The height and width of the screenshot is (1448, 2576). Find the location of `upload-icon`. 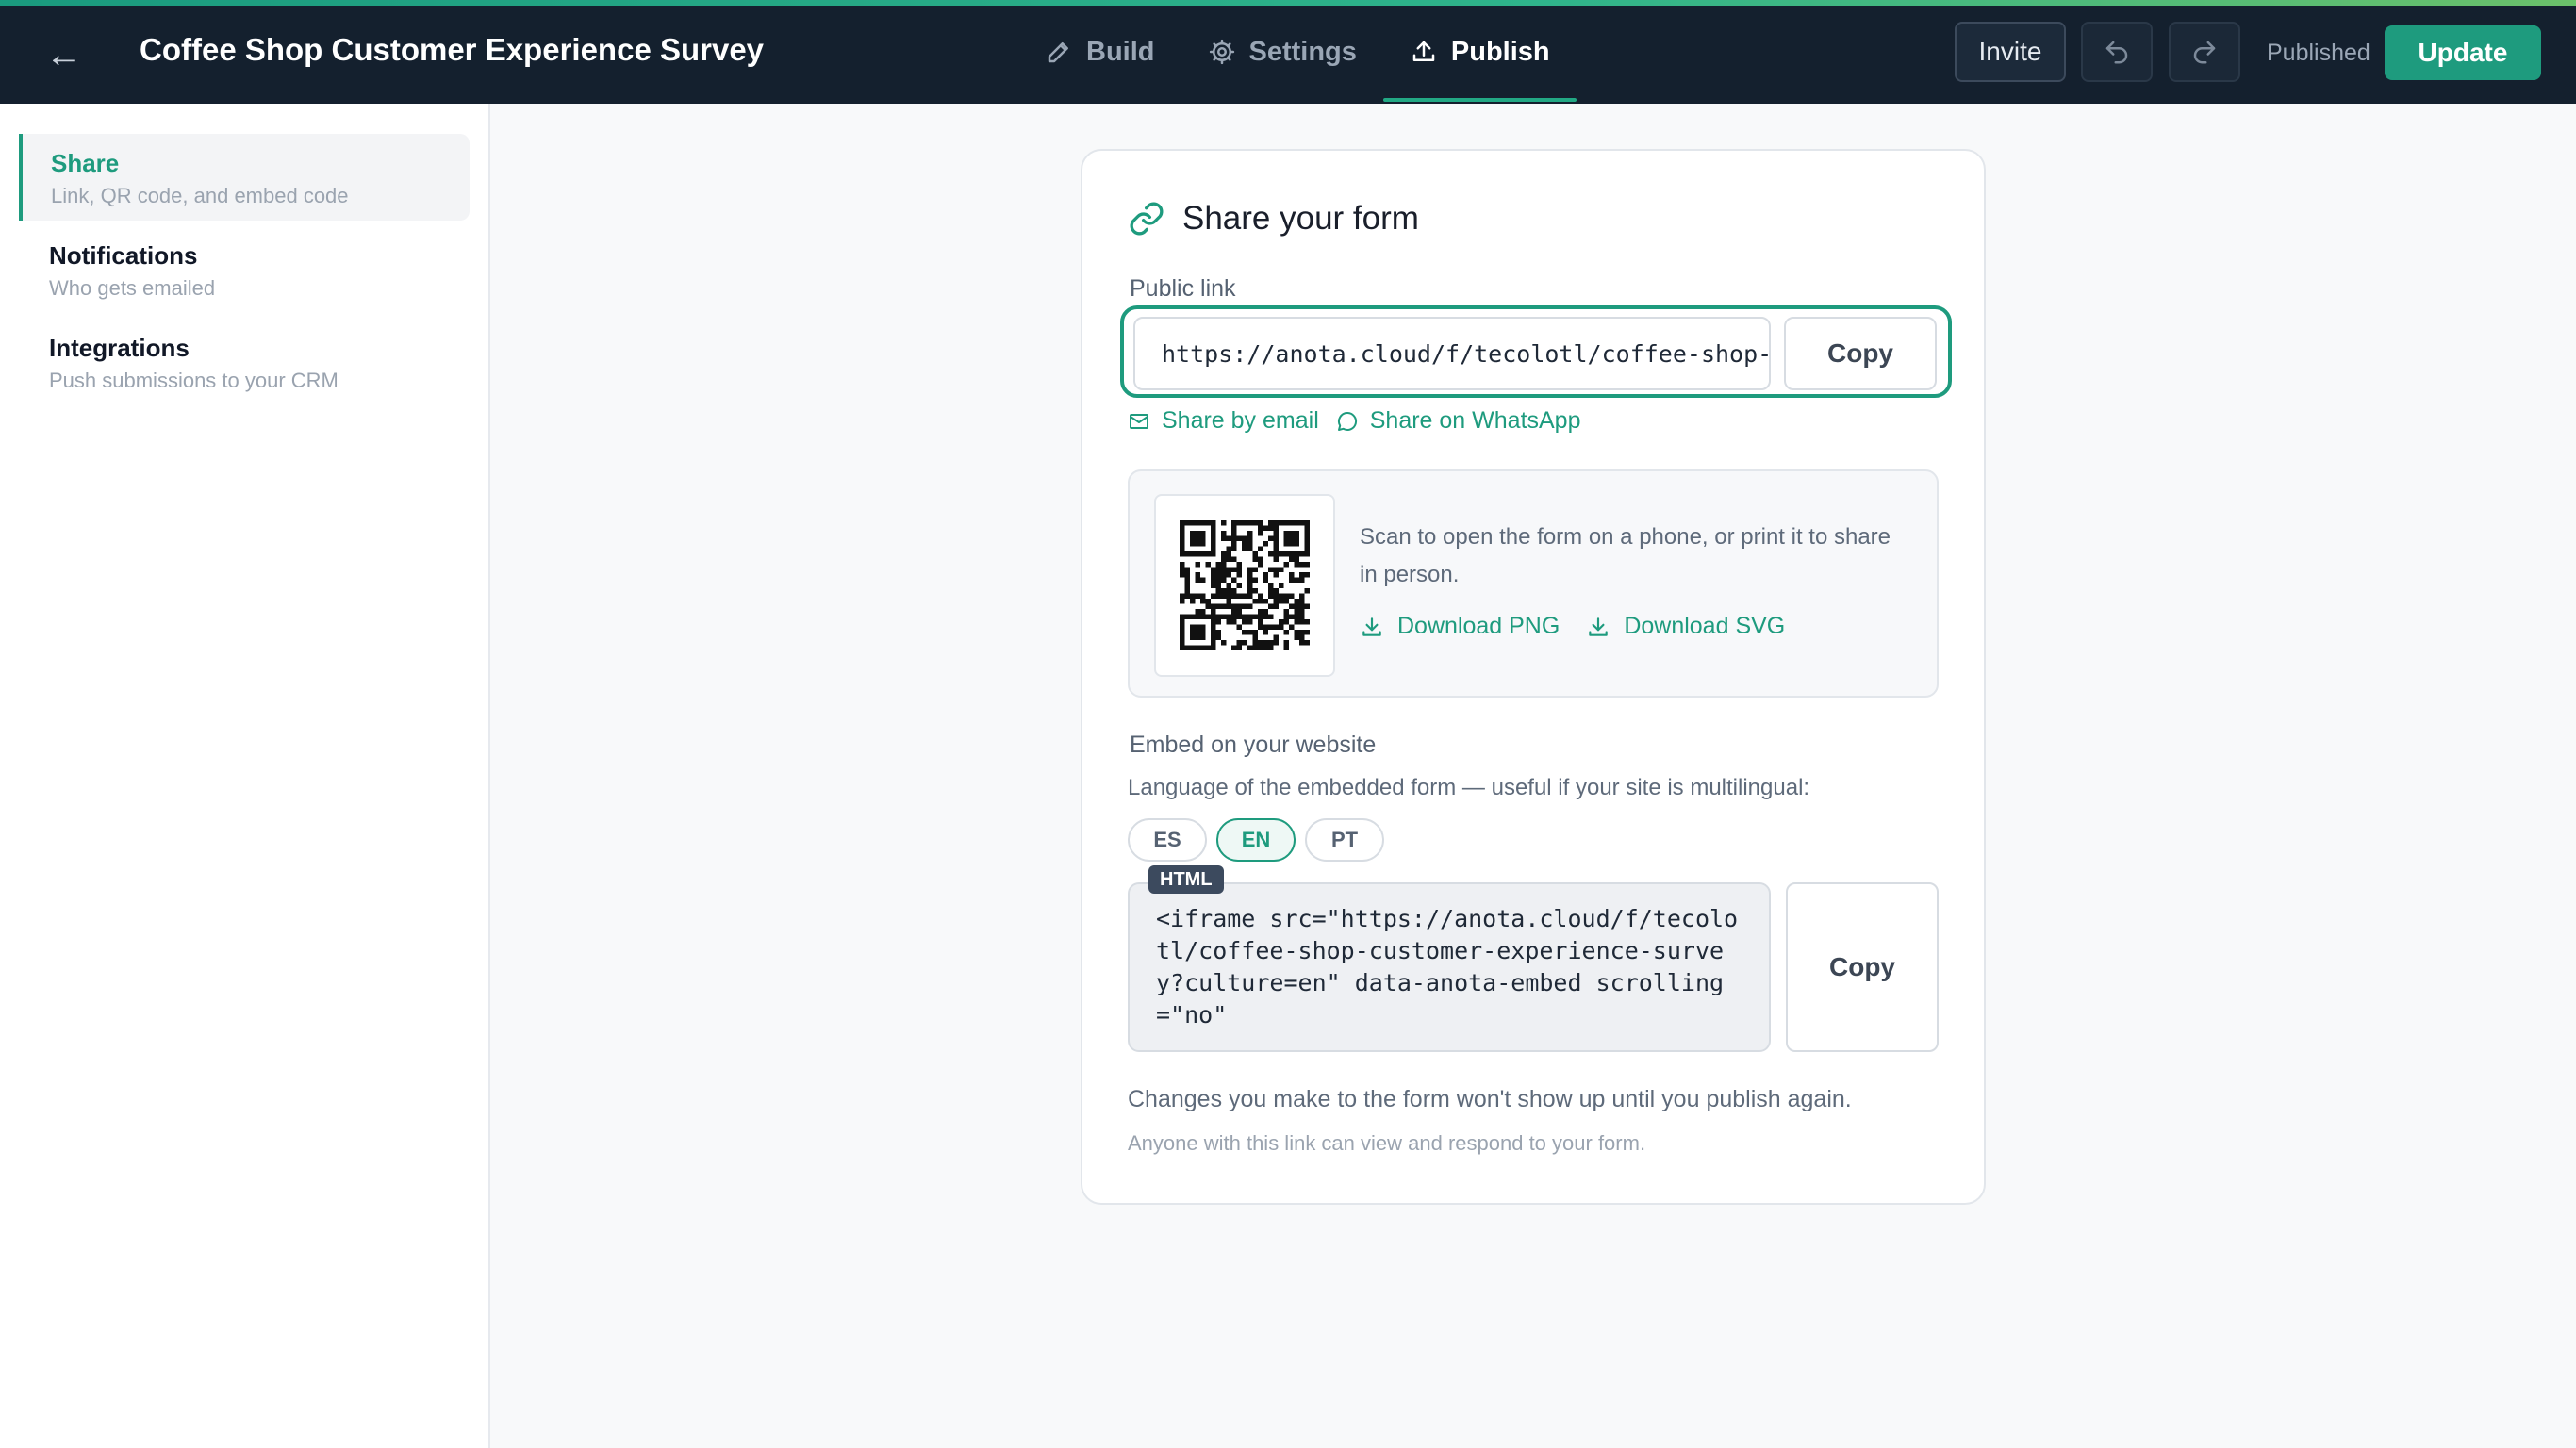

upload-icon is located at coordinates (1423, 51).